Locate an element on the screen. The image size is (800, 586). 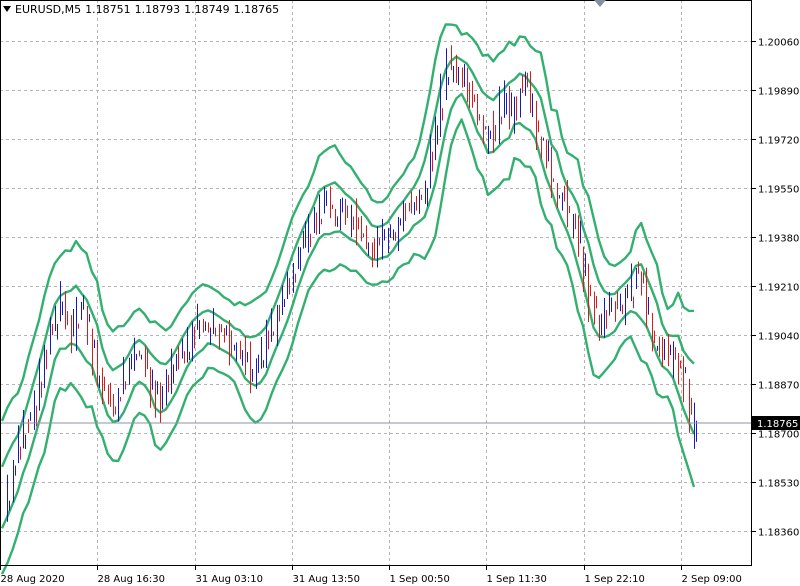
y-tick-label: 1.19550 is located at coordinates (778, 190).